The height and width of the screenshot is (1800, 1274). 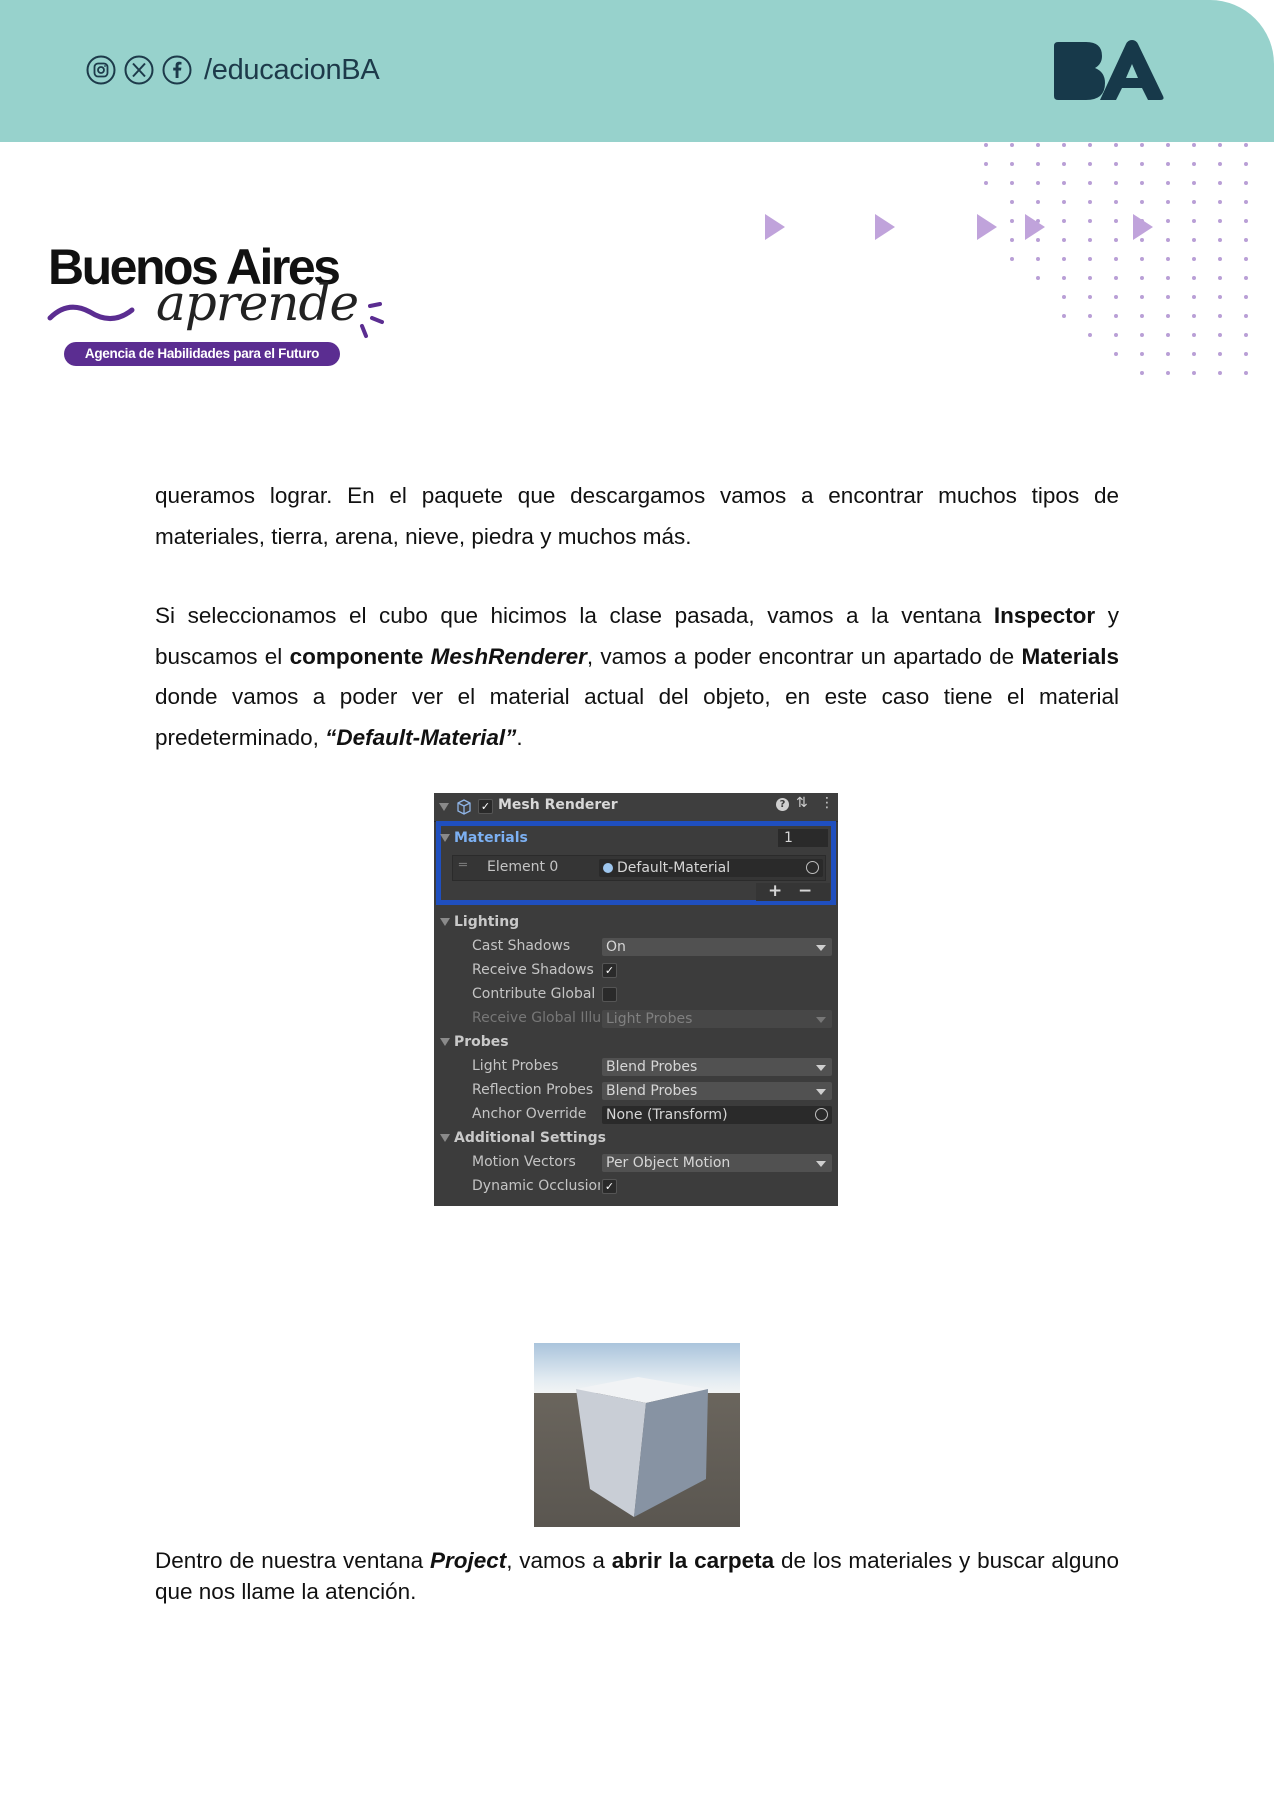 I want to click on social-handle: /educacionBA, so click(x=292, y=70).